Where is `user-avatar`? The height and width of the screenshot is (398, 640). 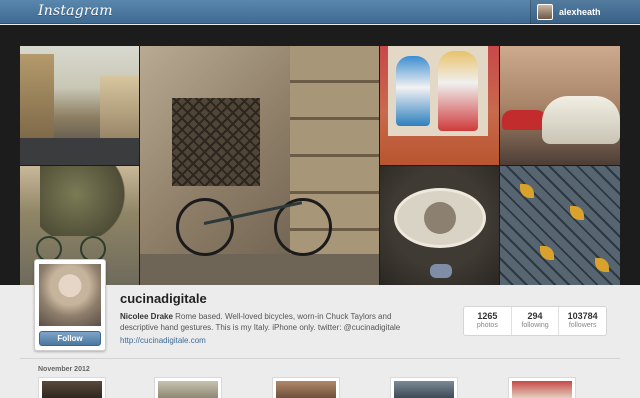
user-avatar is located at coordinates (545, 12).